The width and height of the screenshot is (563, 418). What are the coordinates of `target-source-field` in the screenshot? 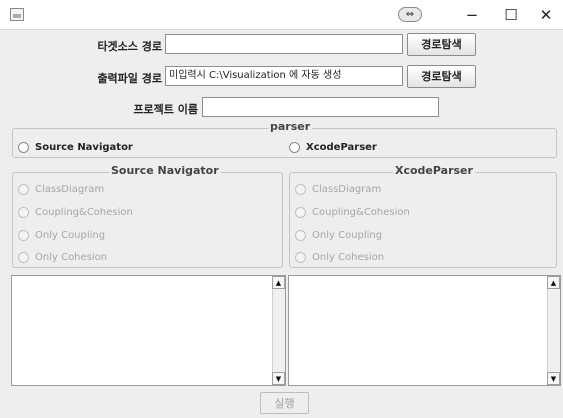 It's located at (284, 44).